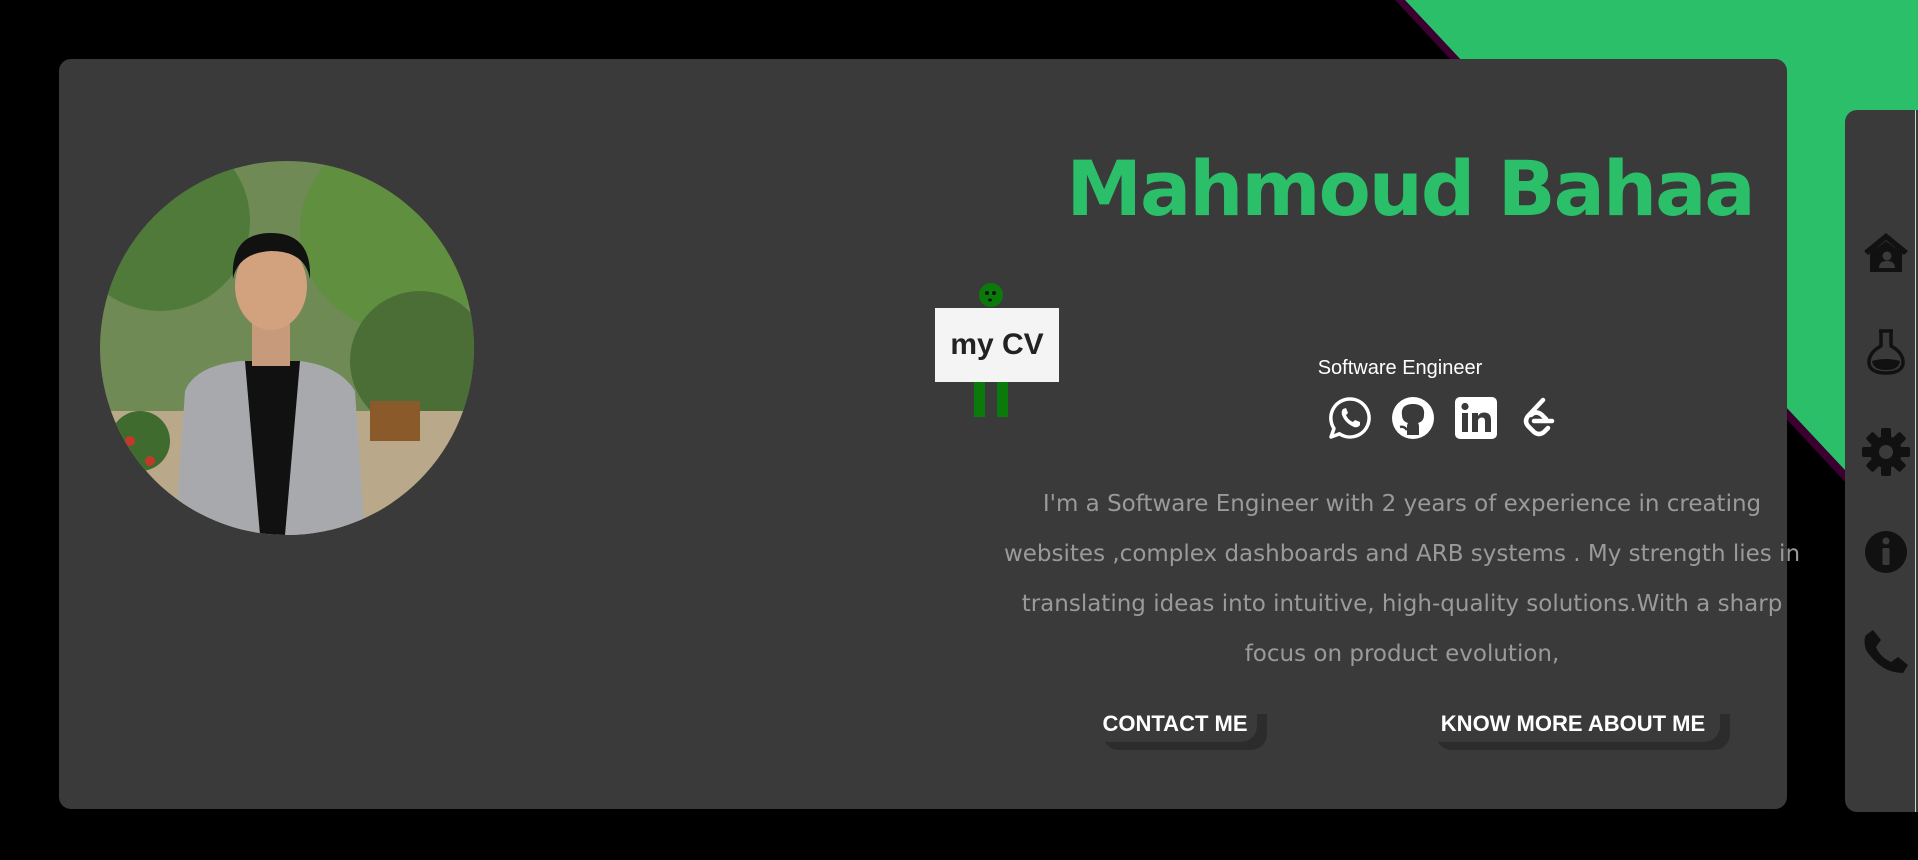 This screenshot has height=860, width=1918. I want to click on hero-name: Mahmoud Bahaa, so click(1410, 188).